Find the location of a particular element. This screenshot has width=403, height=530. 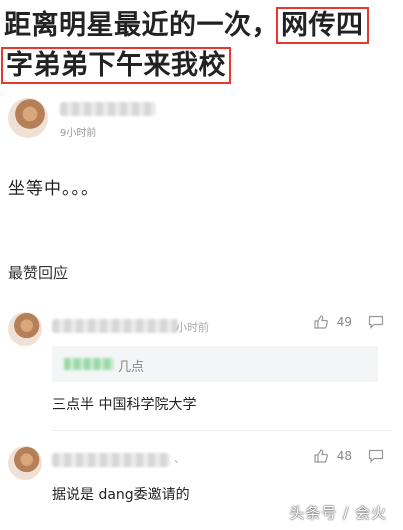

title-line-2: 字弟弟下午来我校 is located at coordinates (200, 66).